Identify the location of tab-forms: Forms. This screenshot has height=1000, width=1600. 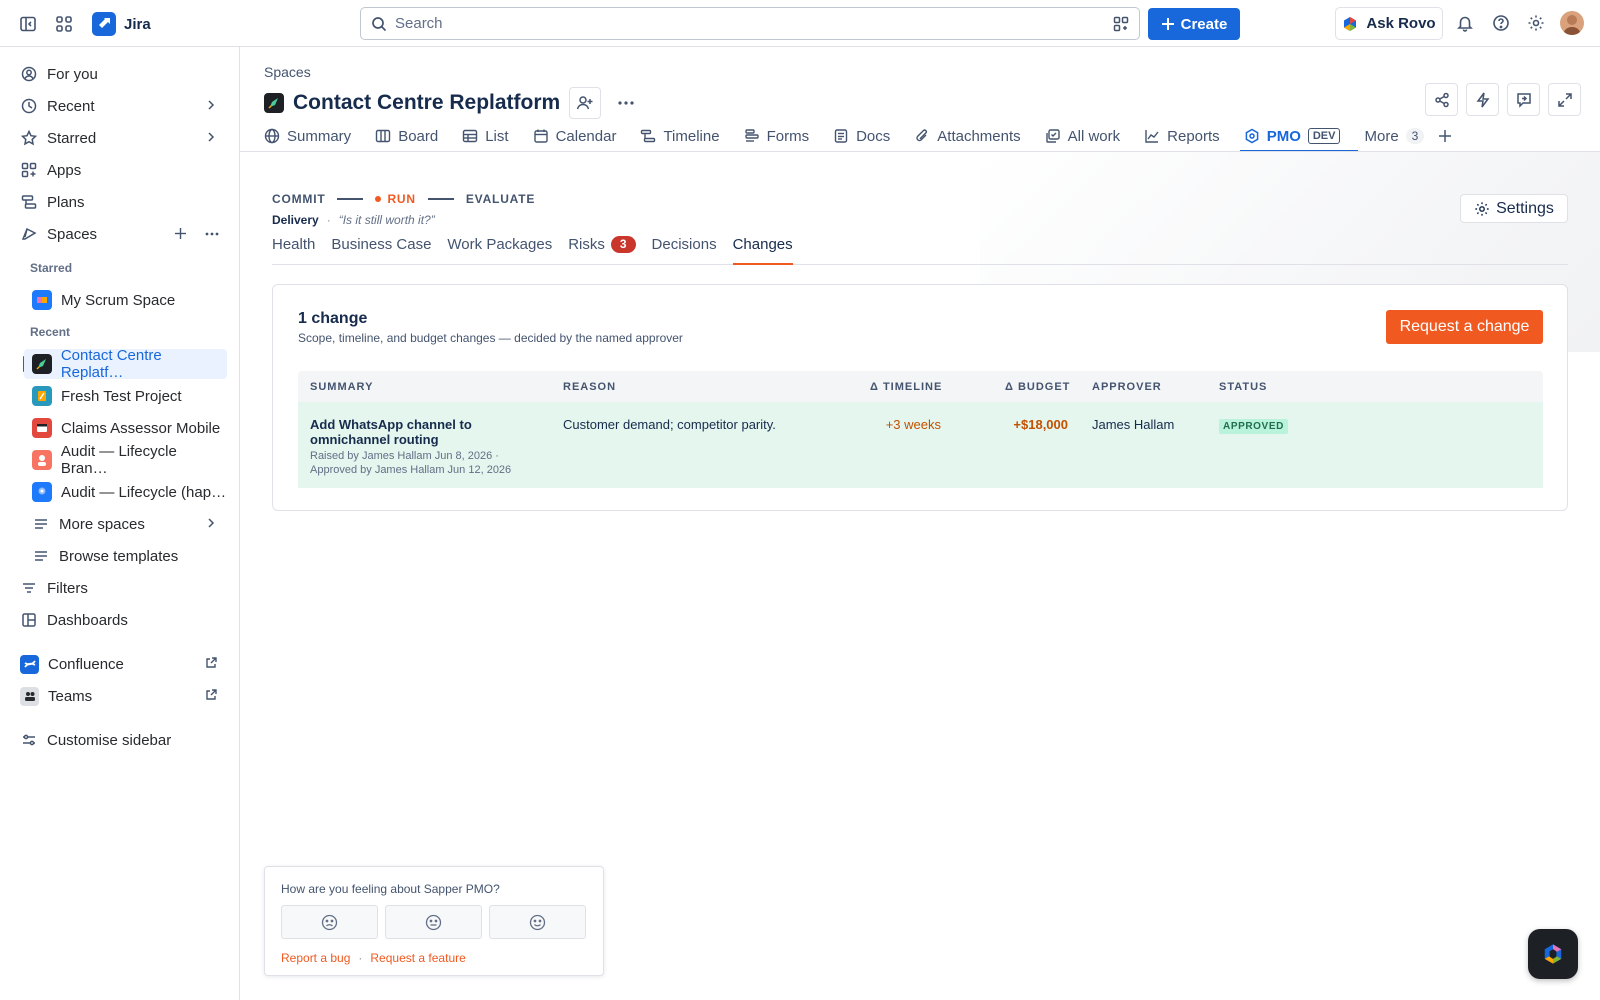
(789, 136).